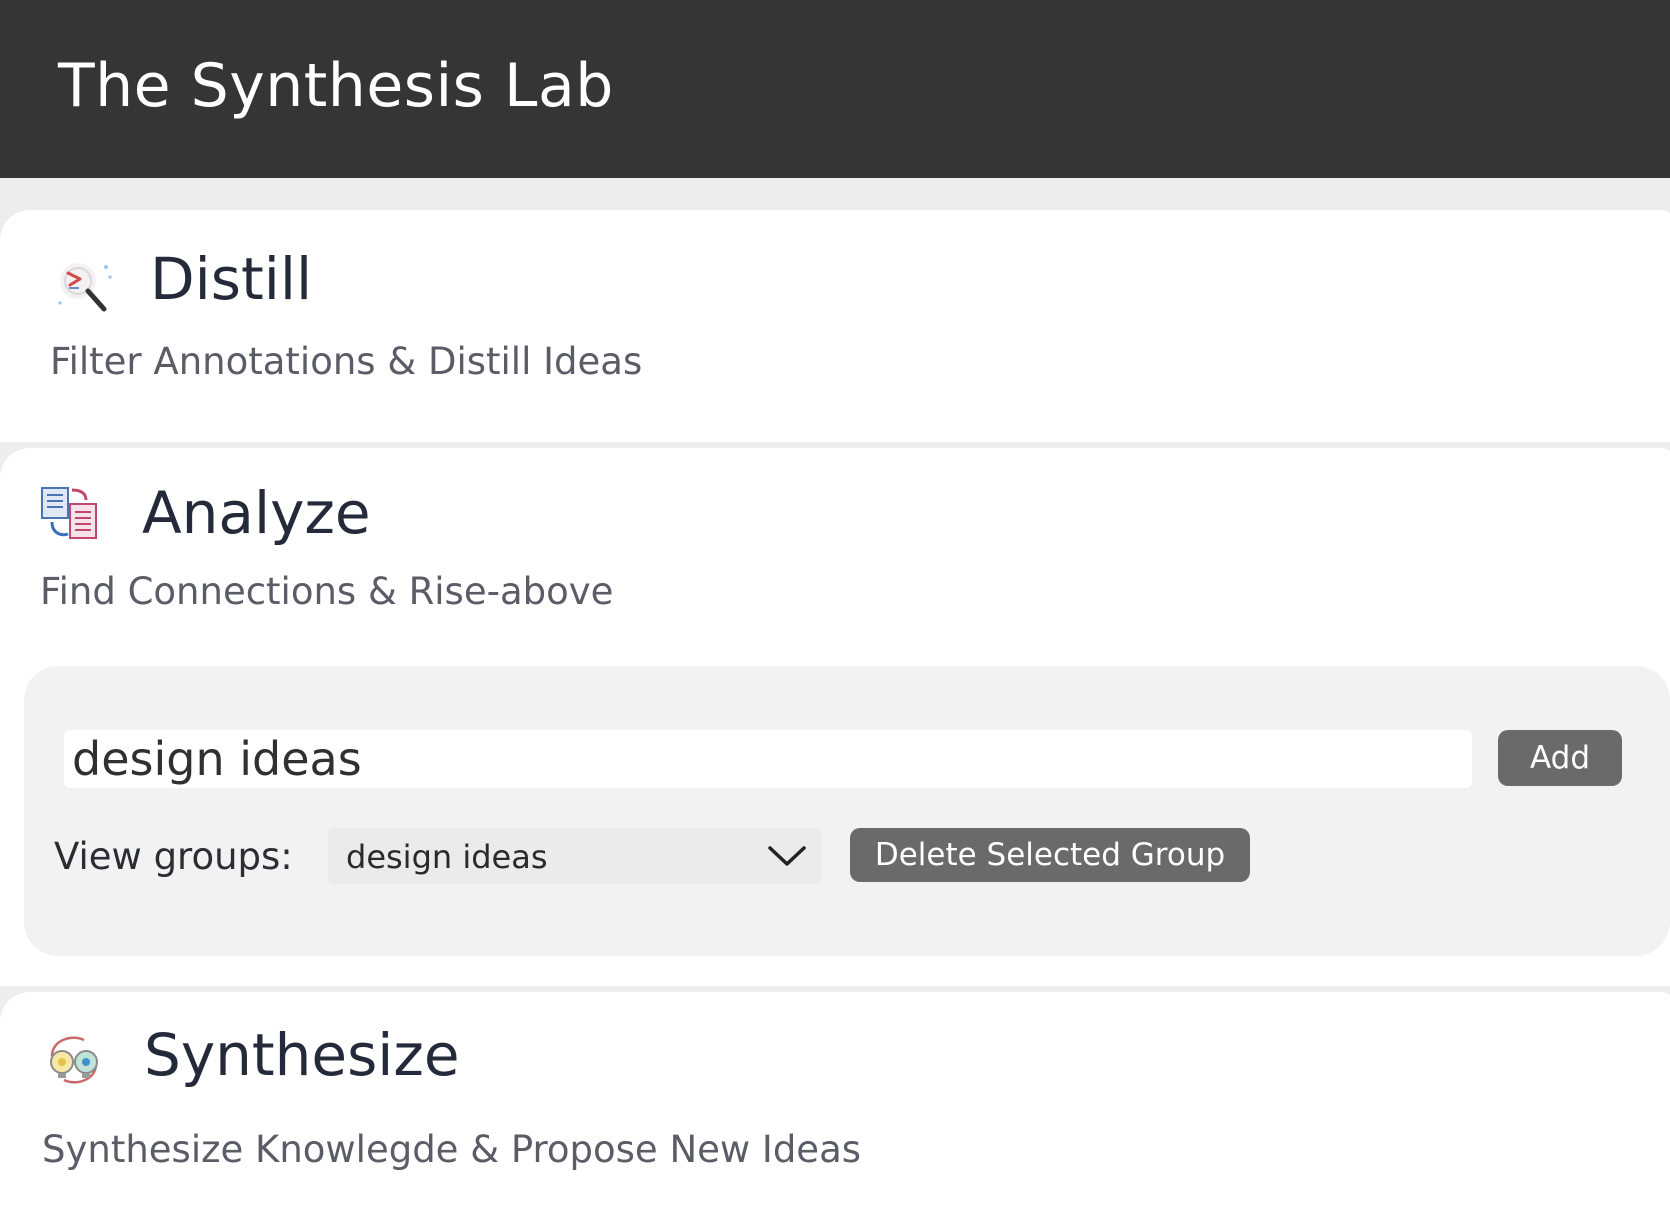 This screenshot has width=1670, height=1232. Describe the element at coordinates (1050, 855) in the screenshot. I see `delete-group-button: Delete Selected Group` at that location.